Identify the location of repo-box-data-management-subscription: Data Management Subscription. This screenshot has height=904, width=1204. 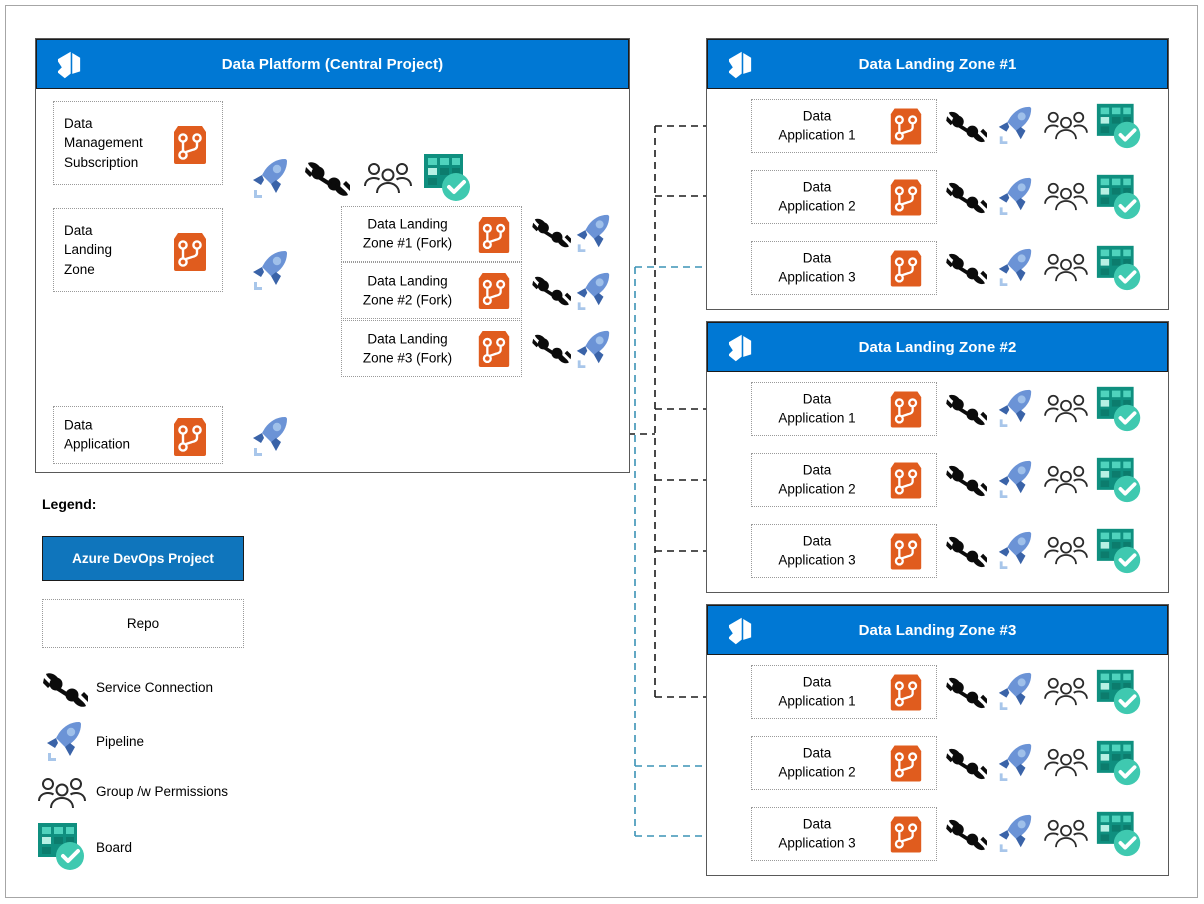
(138, 143).